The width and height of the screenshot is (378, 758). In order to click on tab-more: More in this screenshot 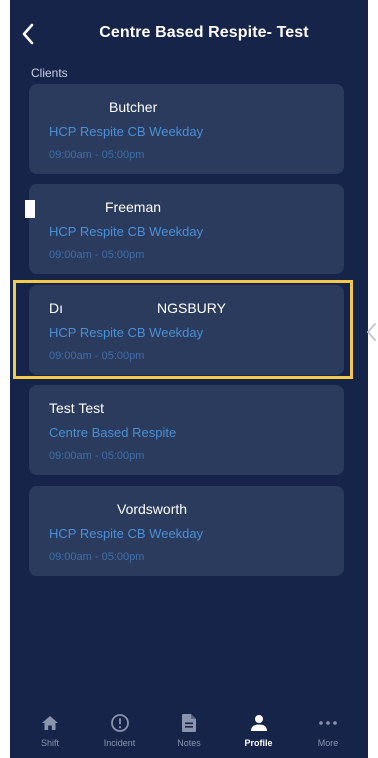, I will do `click(328, 732)`.